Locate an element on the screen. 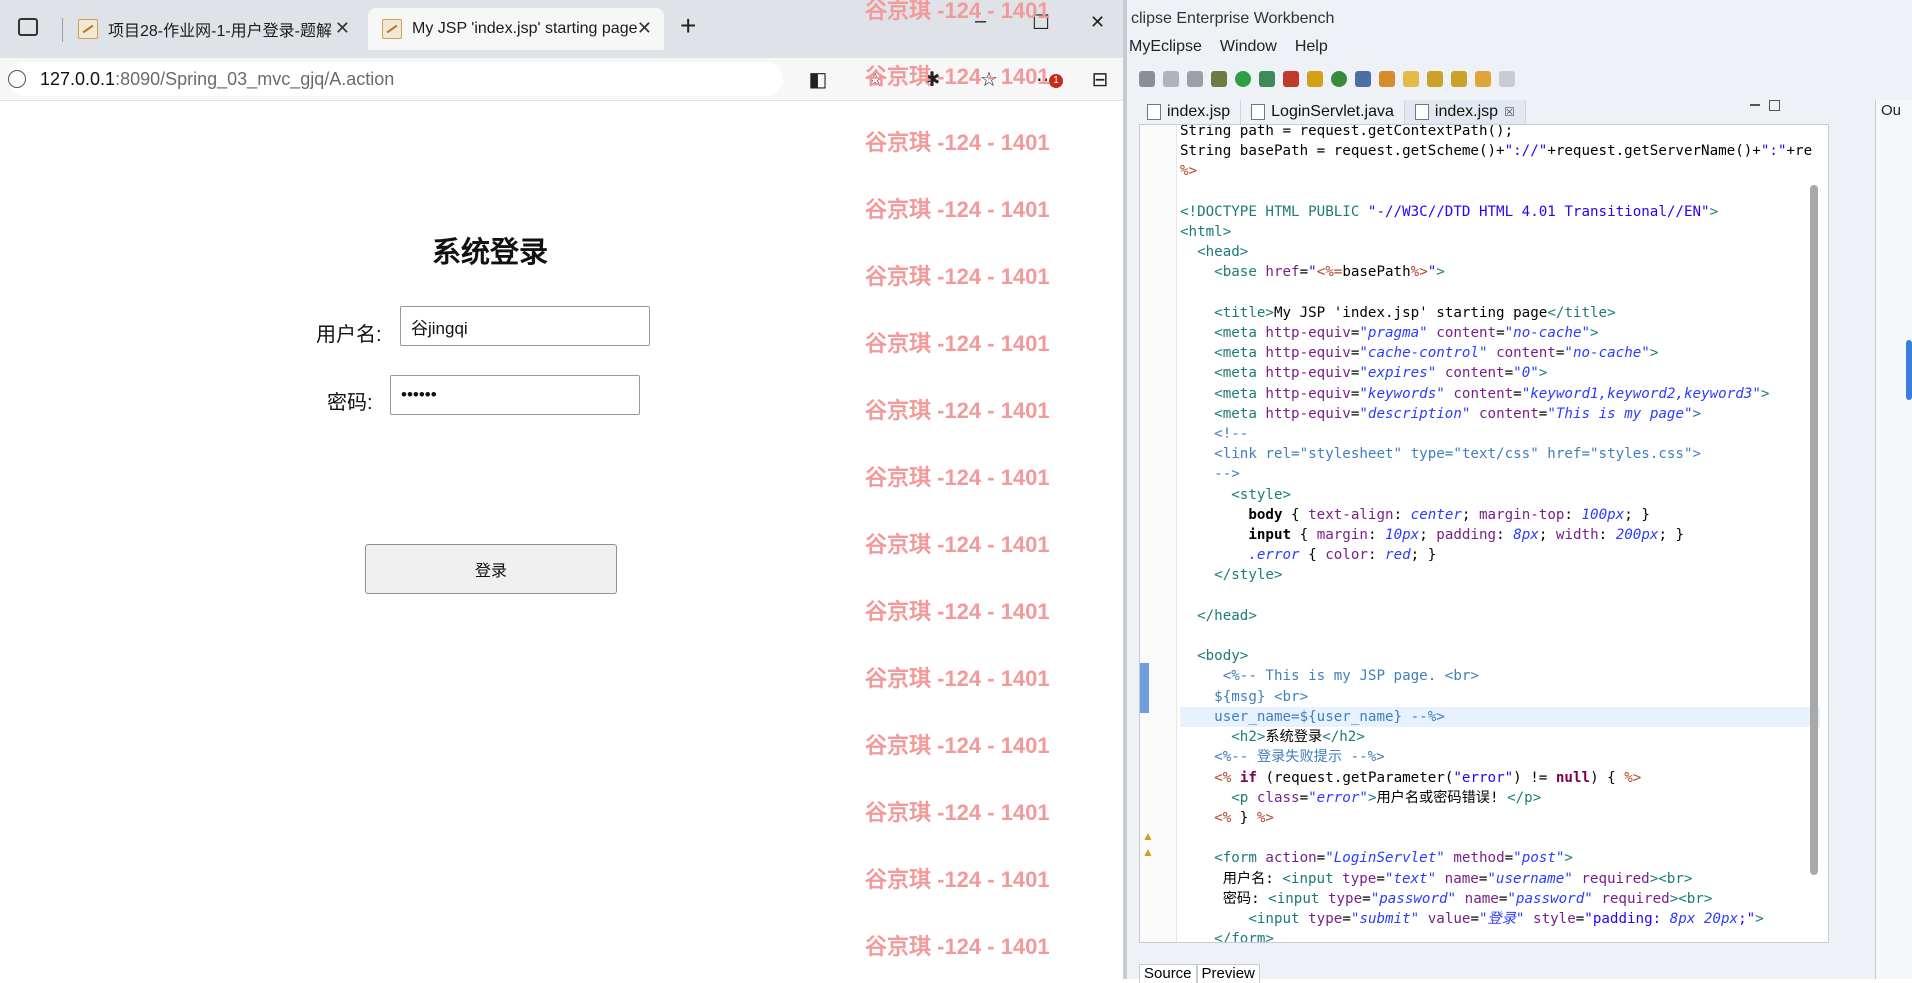  page-title: 系统登录 is located at coordinates (489, 253).